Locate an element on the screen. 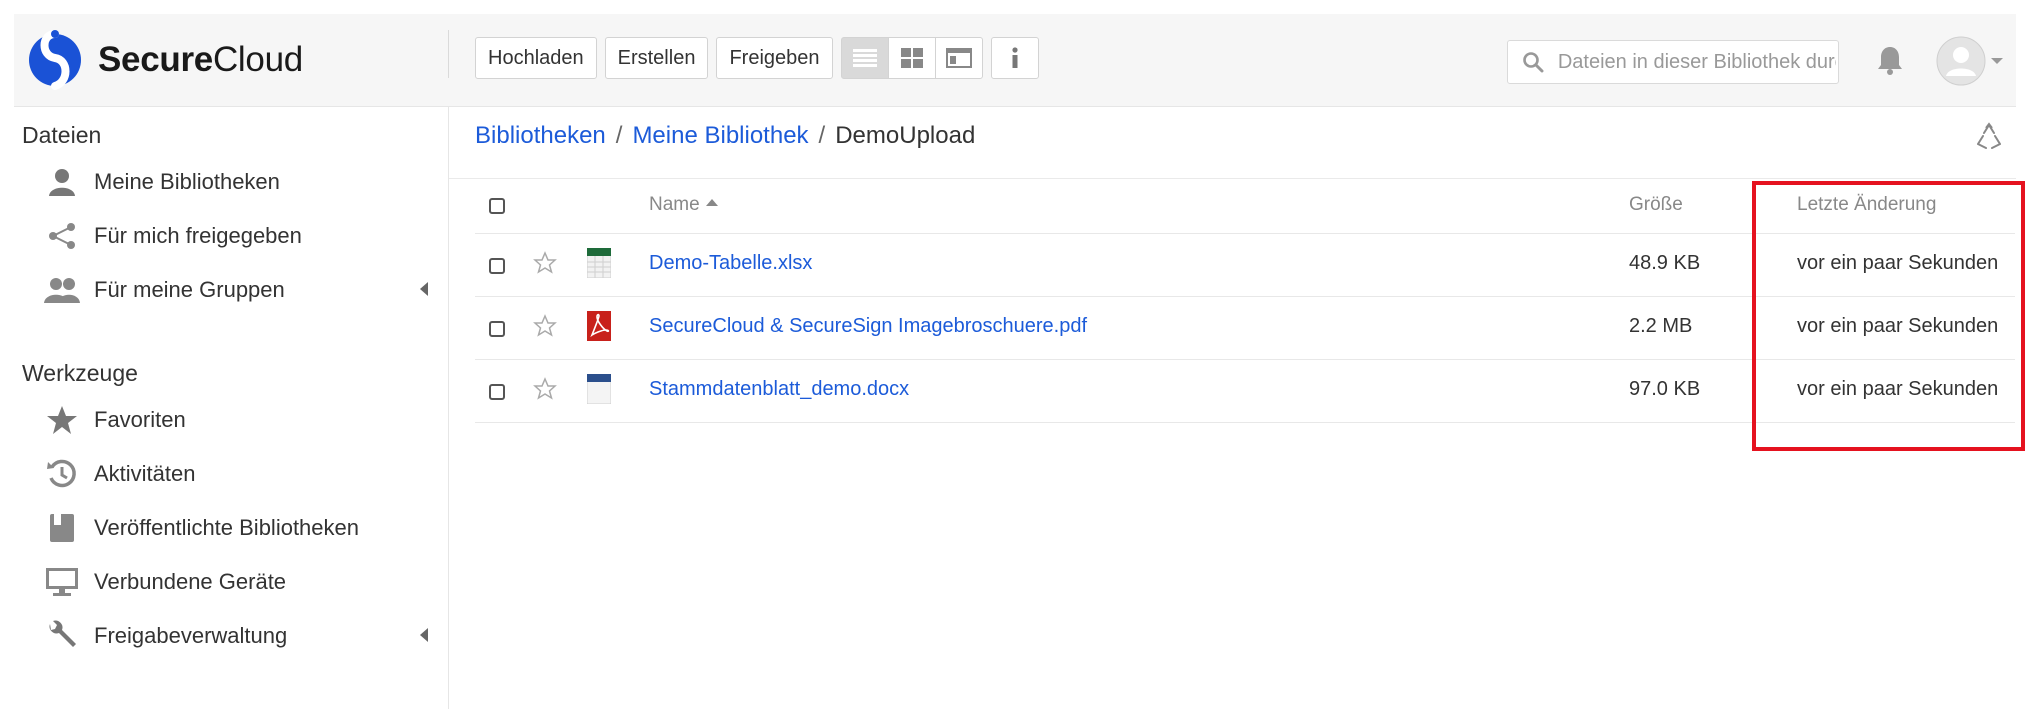 The height and width of the screenshot is (723, 2030). grid-view-button is located at coordinates (911, 58).